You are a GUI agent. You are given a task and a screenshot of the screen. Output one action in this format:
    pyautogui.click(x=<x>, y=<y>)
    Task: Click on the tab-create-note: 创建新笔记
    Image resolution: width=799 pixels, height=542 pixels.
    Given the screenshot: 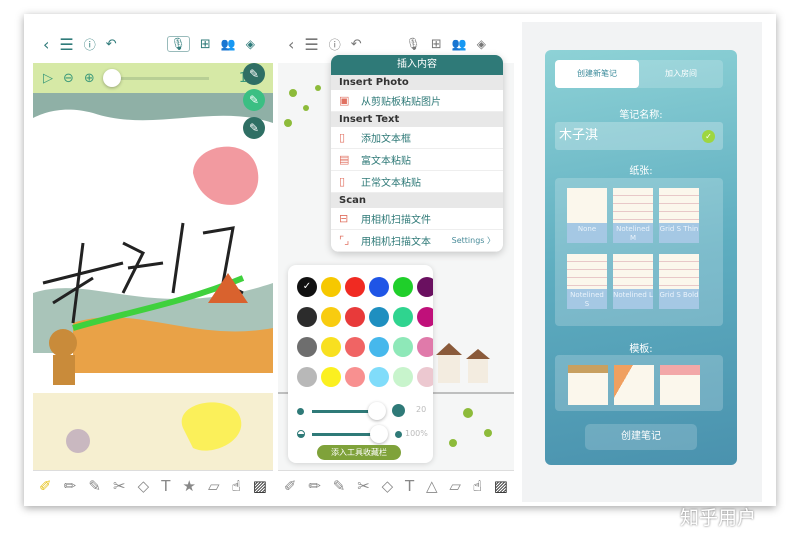 What is the action you would take?
    pyautogui.click(x=597, y=74)
    